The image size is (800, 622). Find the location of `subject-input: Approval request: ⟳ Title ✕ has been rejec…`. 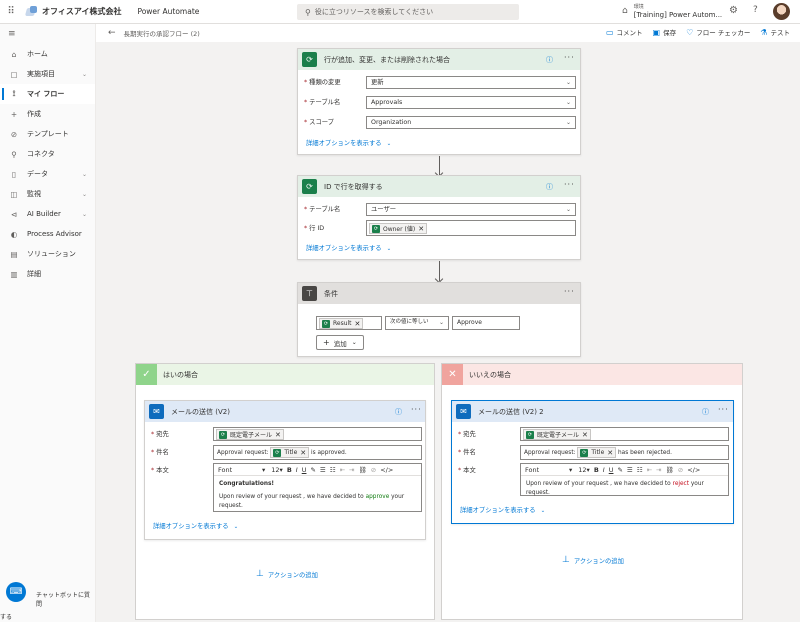

subject-input: Approval request: ⟳ Title ✕ has been rejec… is located at coordinates (624, 452).